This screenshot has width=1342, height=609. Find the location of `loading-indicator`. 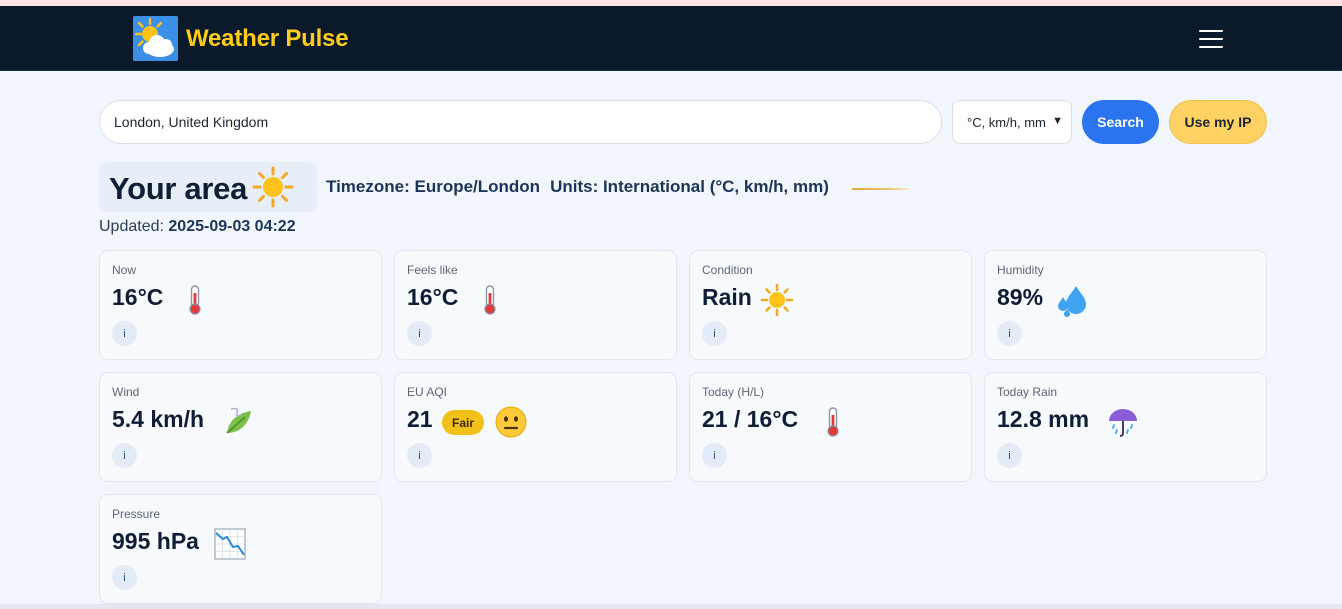

loading-indicator is located at coordinates (883, 189).